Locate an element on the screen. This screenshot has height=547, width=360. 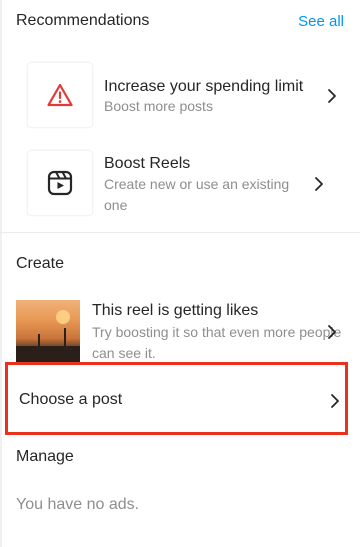
boost-reels-title: Boost Reels is located at coordinates (147, 163).